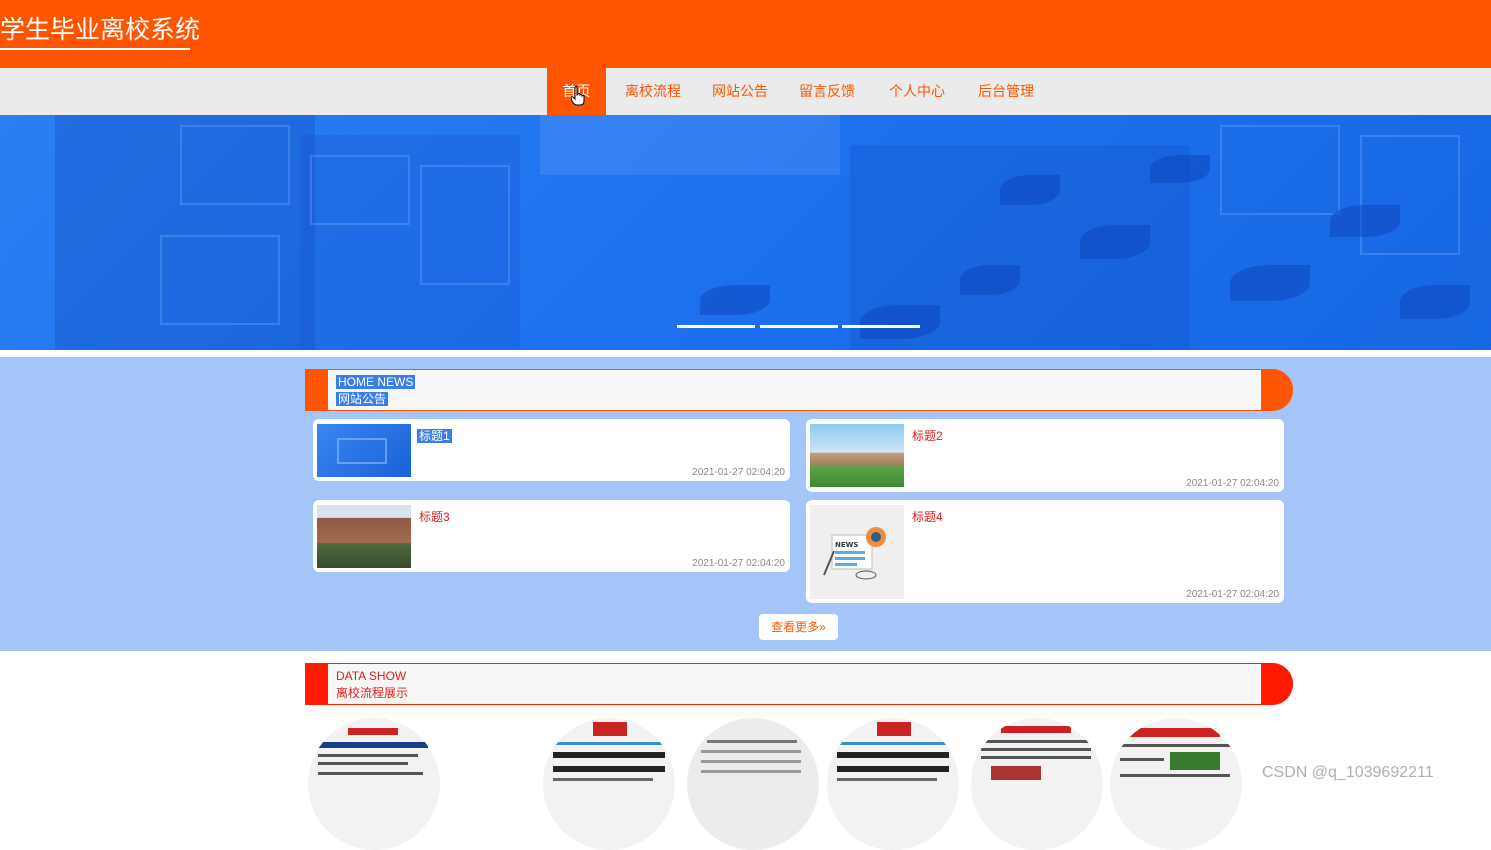 This screenshot has width=1491, height=850. I want to click on carousel-indicators, so click(801, 327).